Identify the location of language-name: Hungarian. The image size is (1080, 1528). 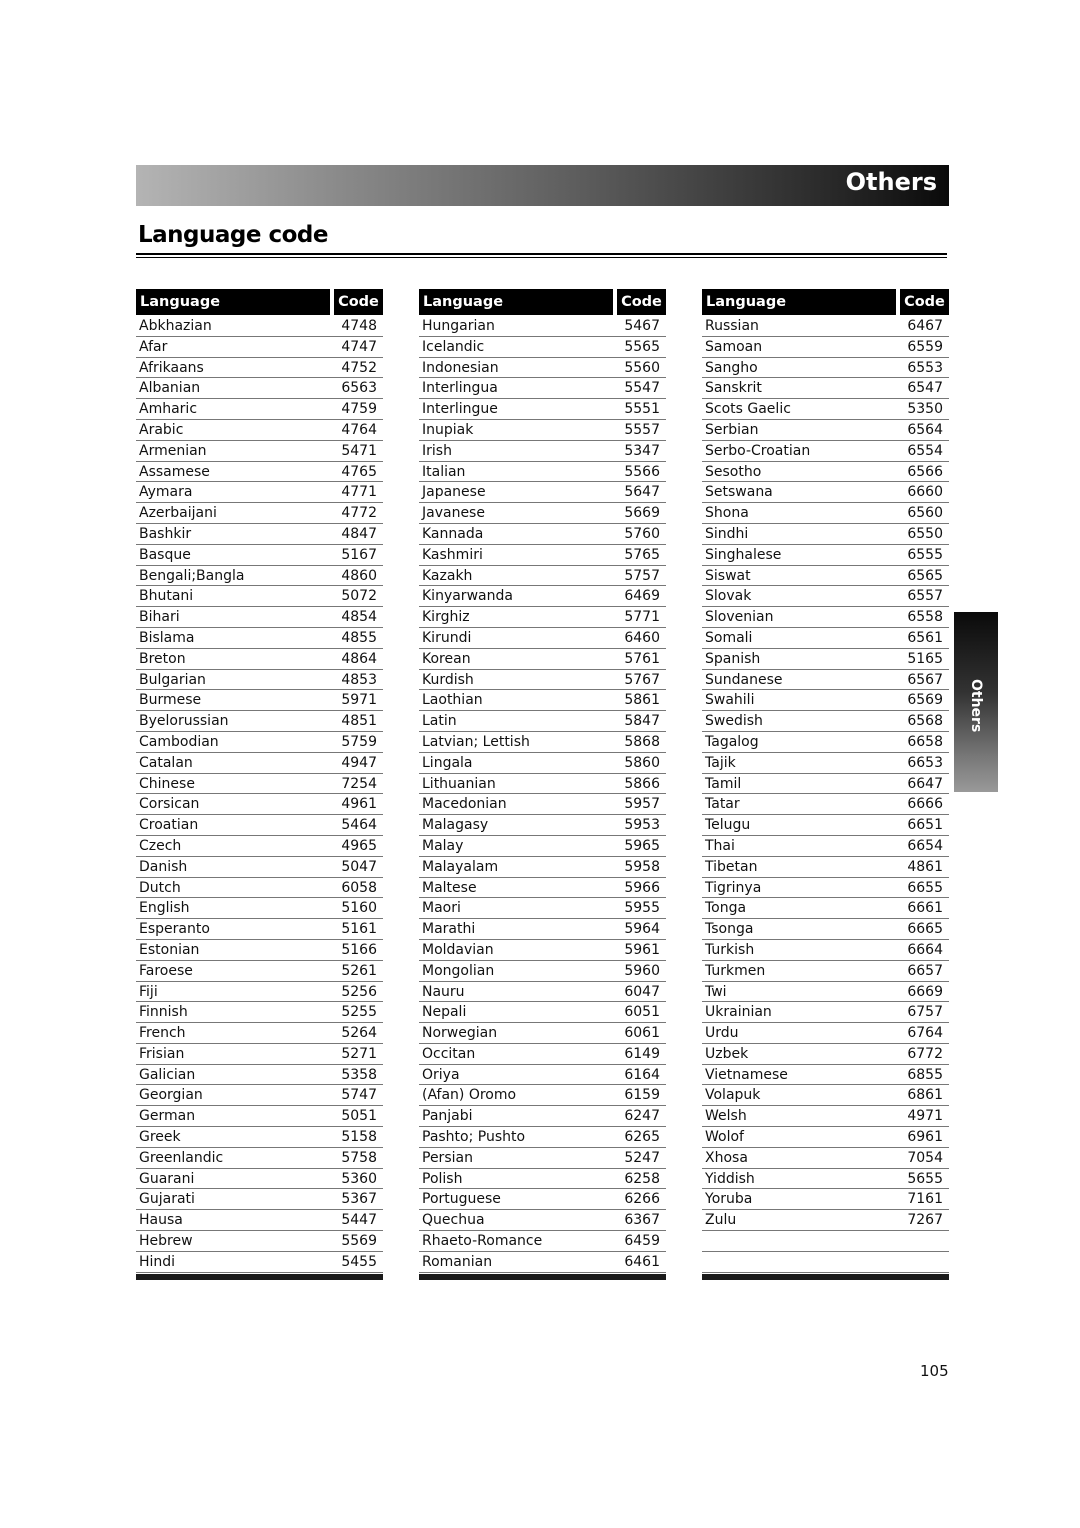
(458, 326).